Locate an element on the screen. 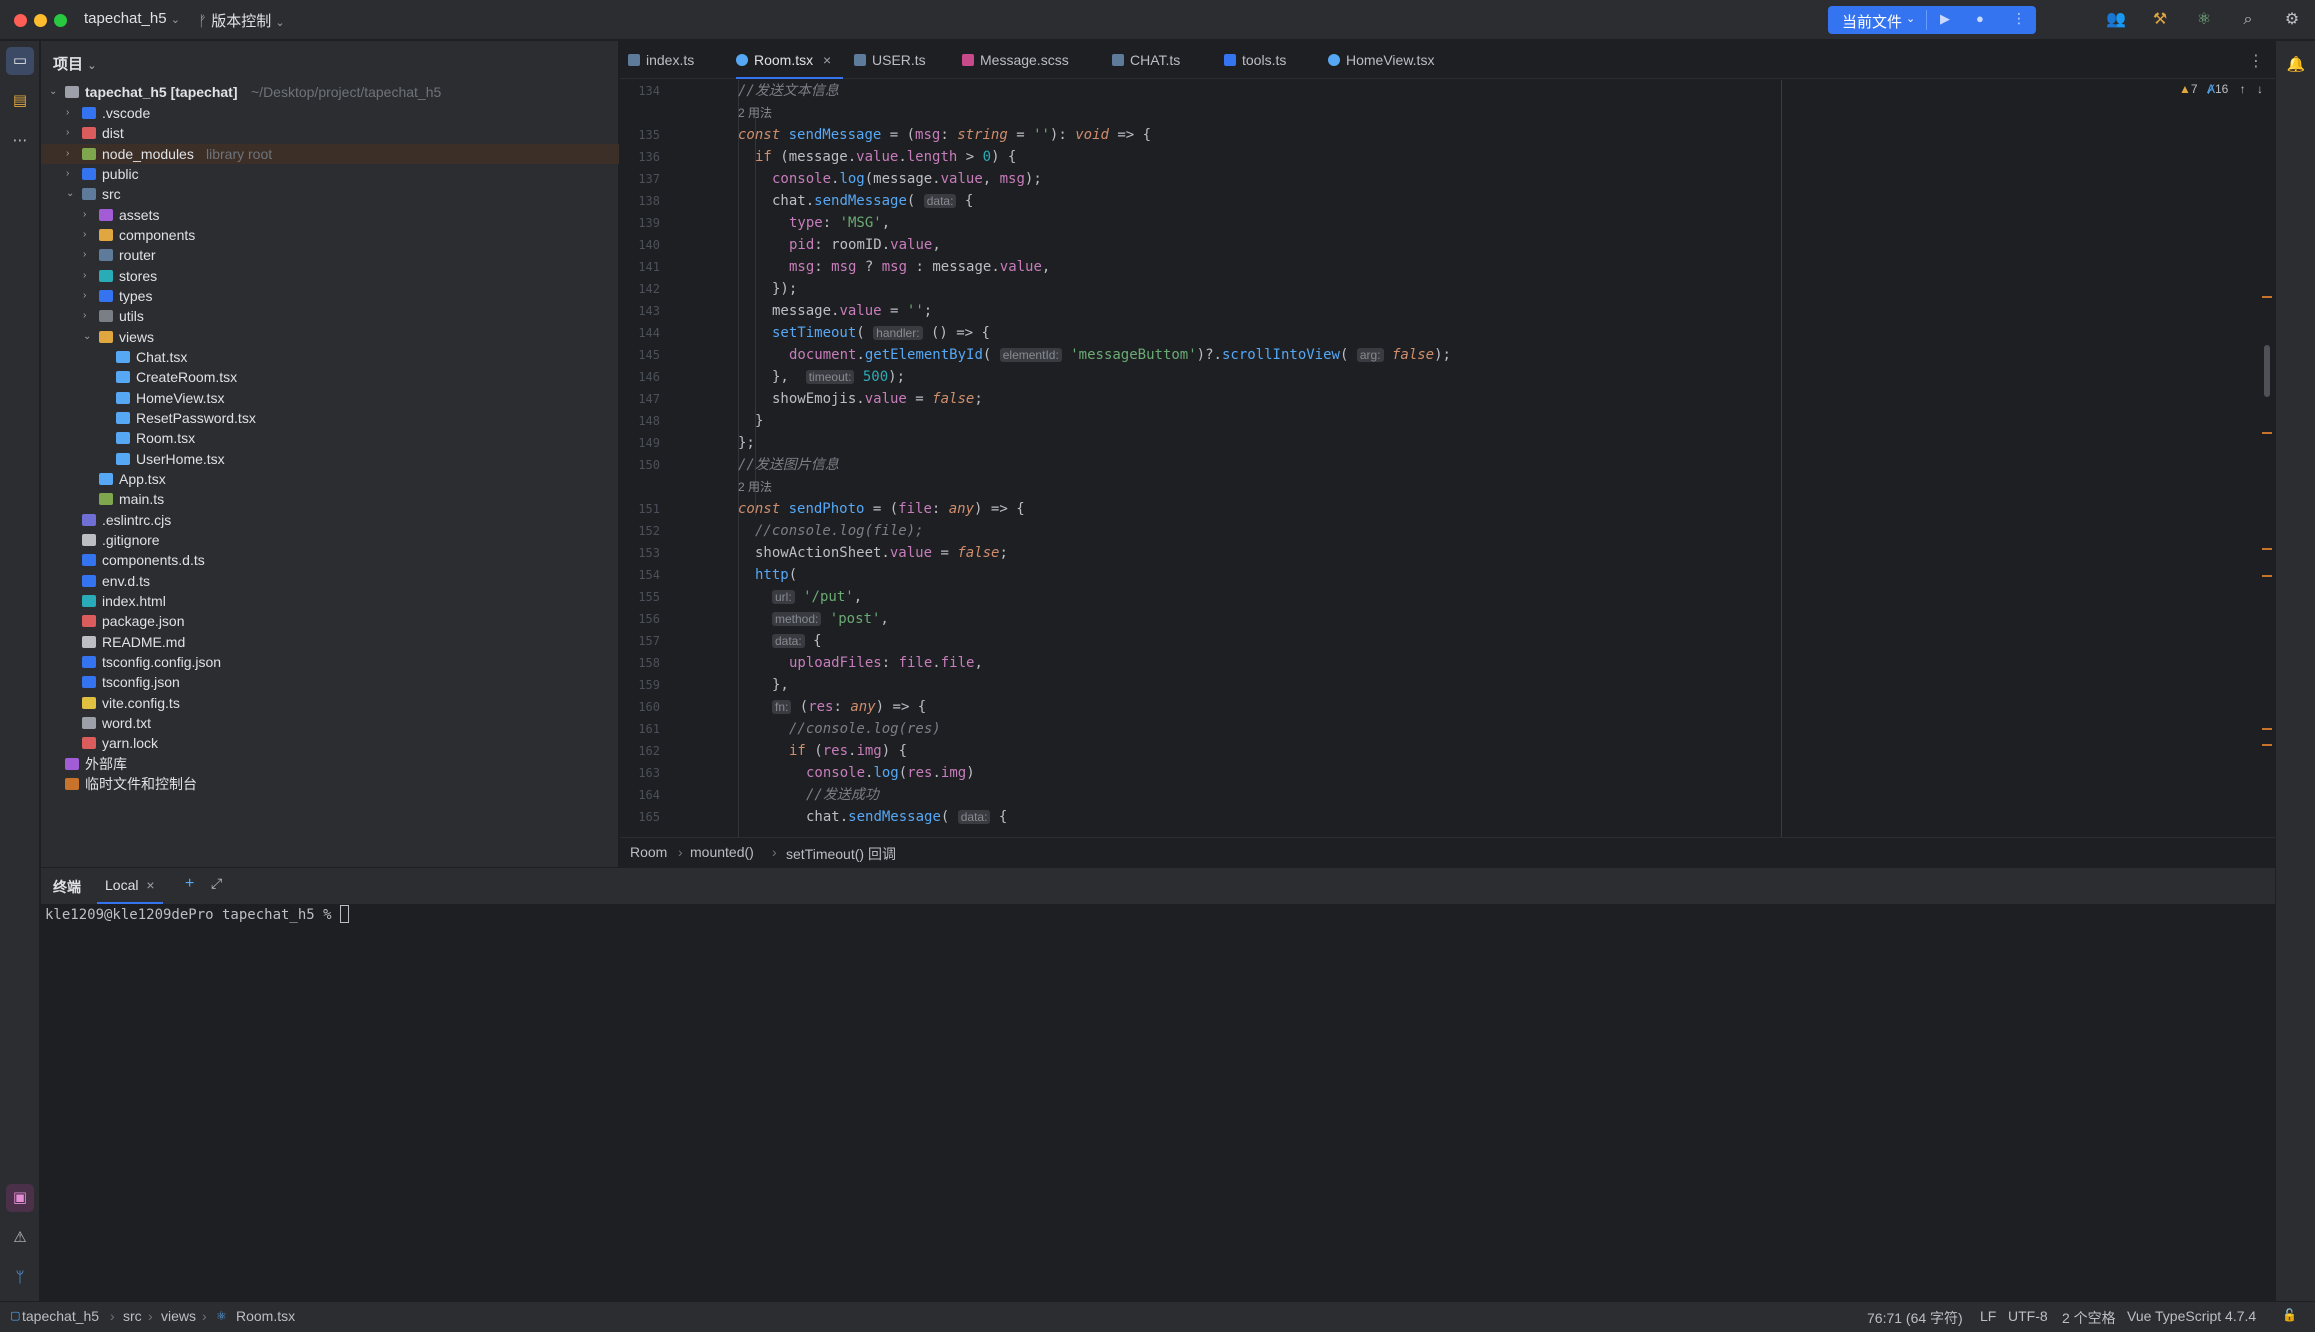  tree-item-readme-file: README.md is located at coordinates (330, 642).